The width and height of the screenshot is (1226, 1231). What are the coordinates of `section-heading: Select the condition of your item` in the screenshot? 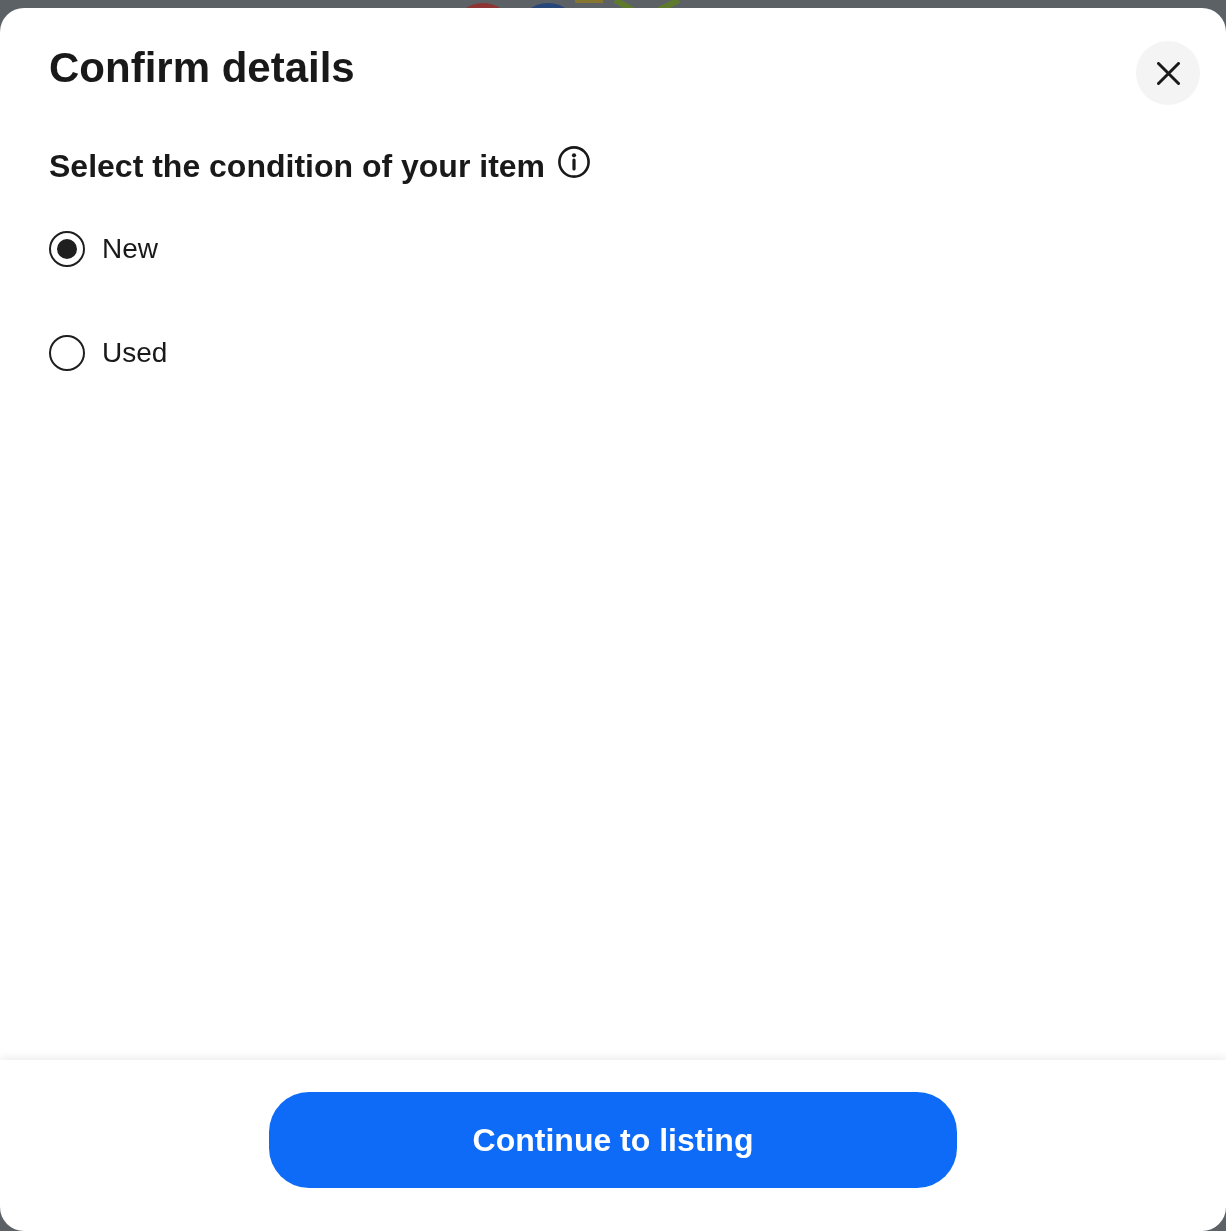 It's located at (297, 166).